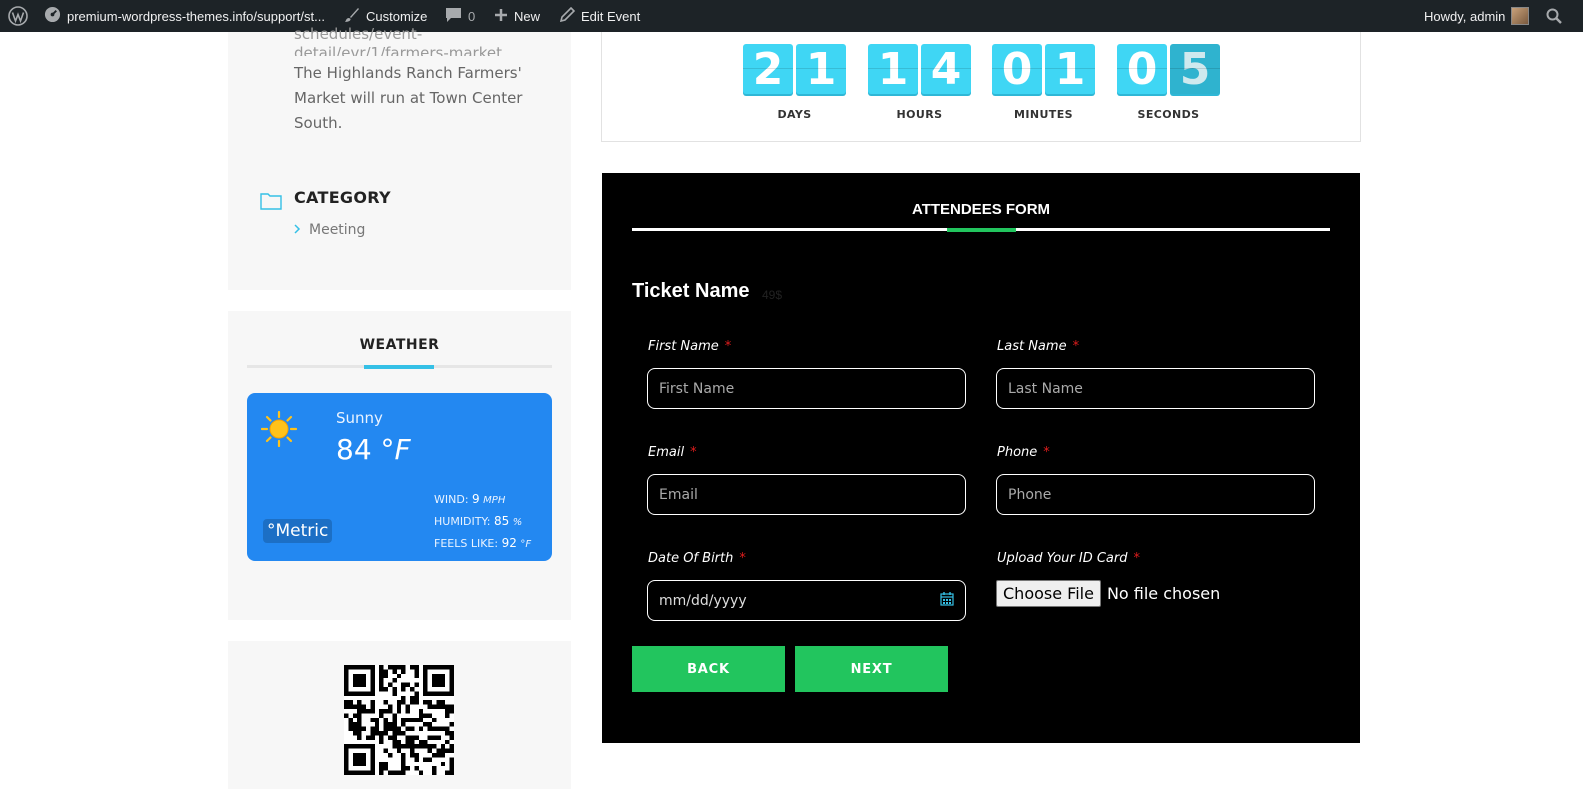 Image resolution: width=1583 pixels, height=789 pixels. Describe the element at coordinates (297, 230) in the screenshot. I see `chevron-right-icon` at that location.